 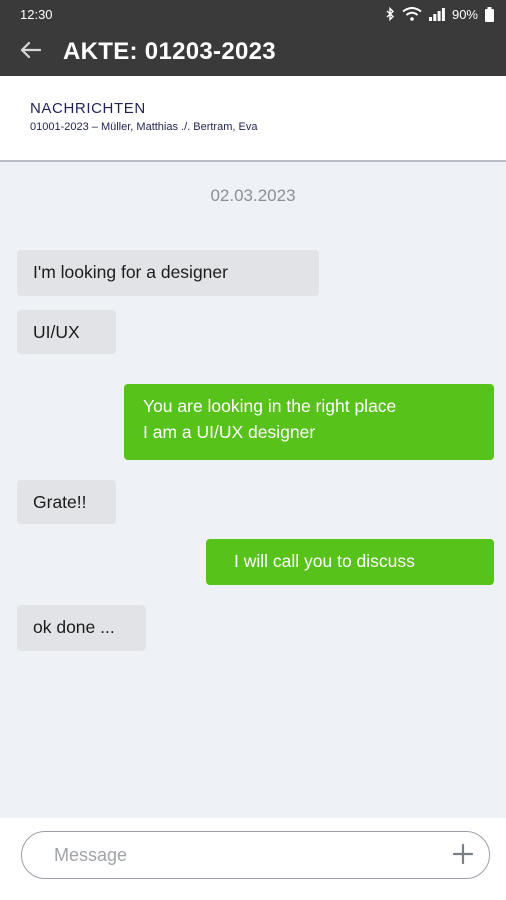 I want to click on signal-icon, so click(x=436, y=14).